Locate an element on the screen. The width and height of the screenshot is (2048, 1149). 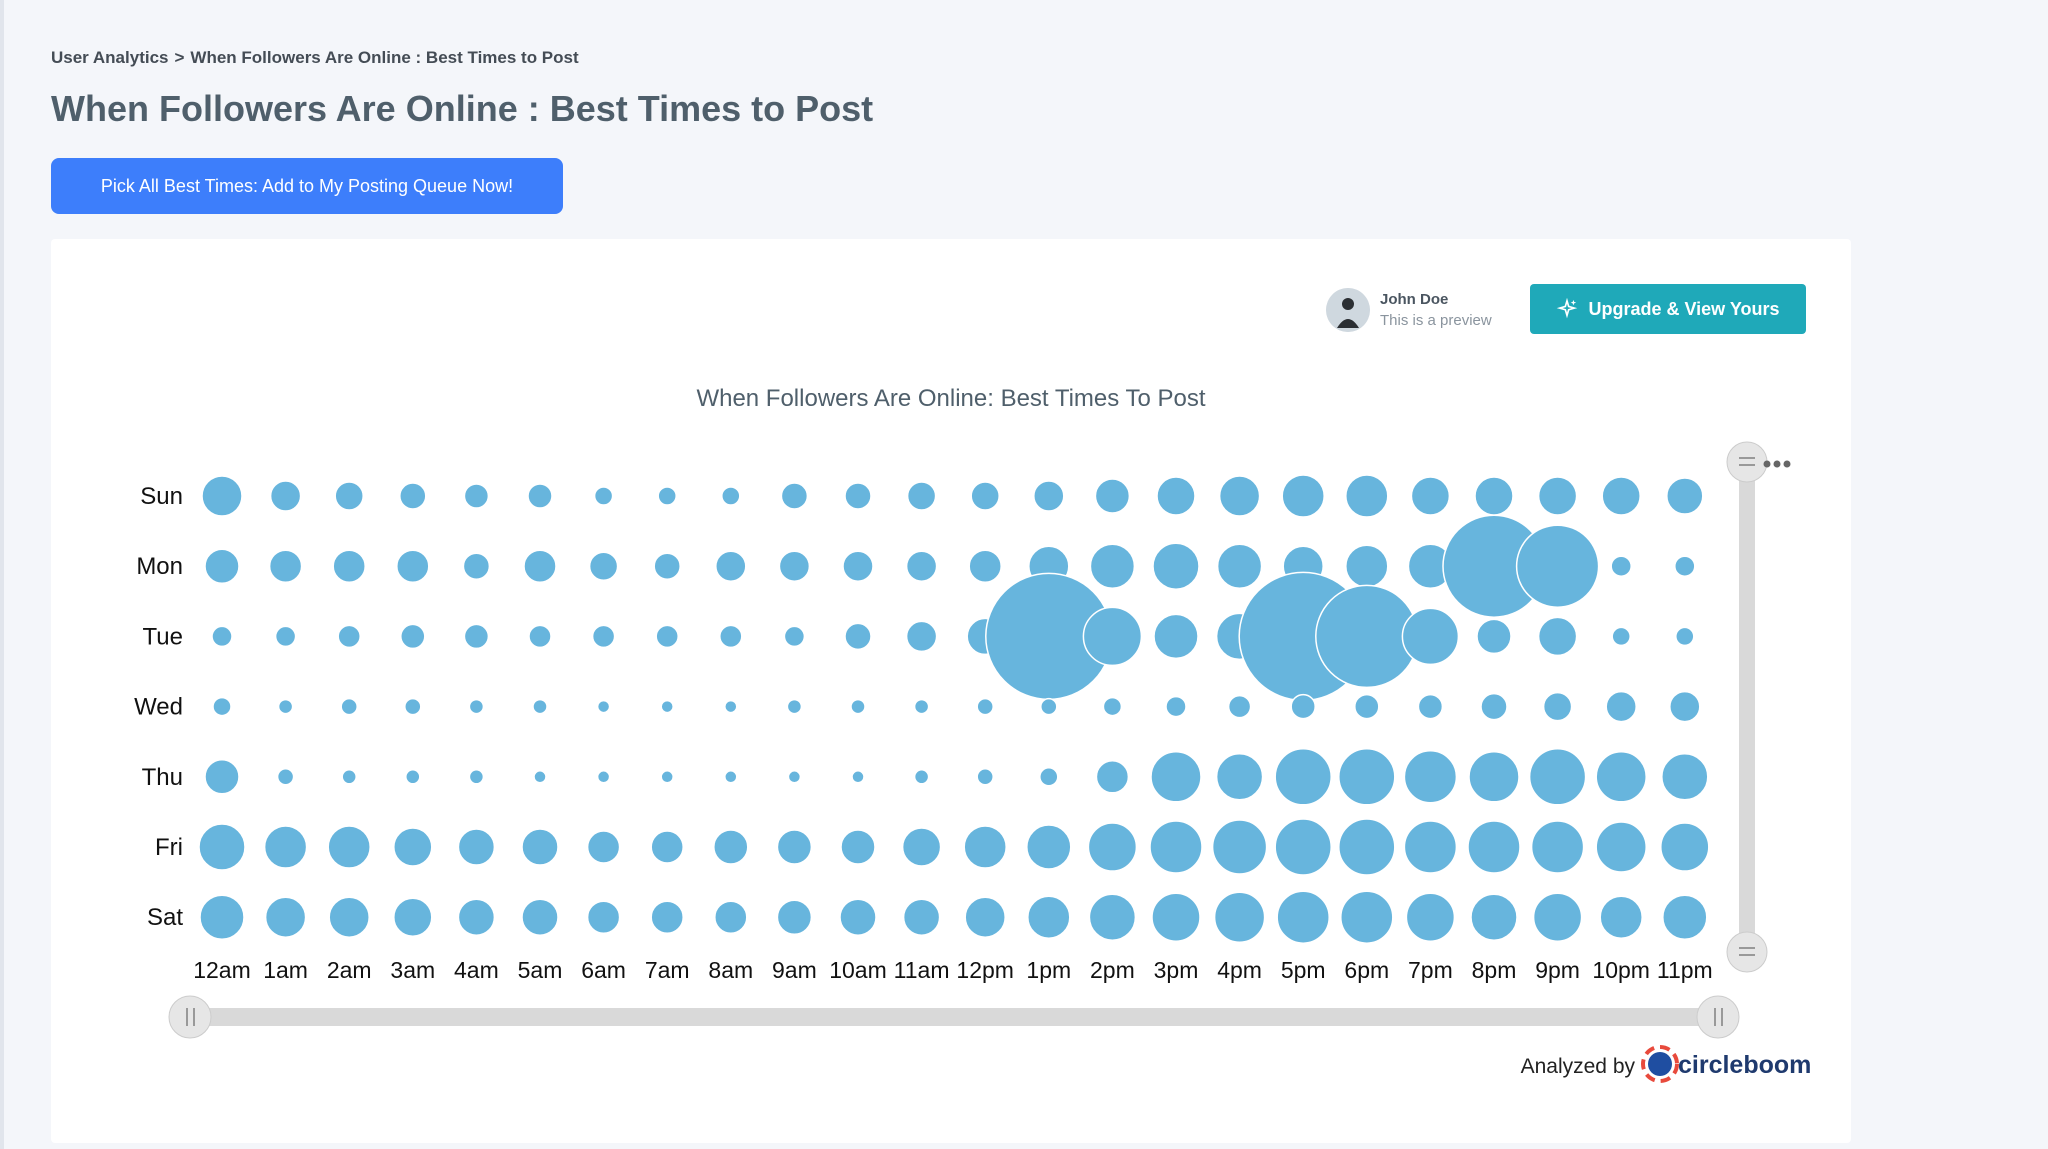
vertical-scroll-handle-bottom is located at coordinates (1747, 952).